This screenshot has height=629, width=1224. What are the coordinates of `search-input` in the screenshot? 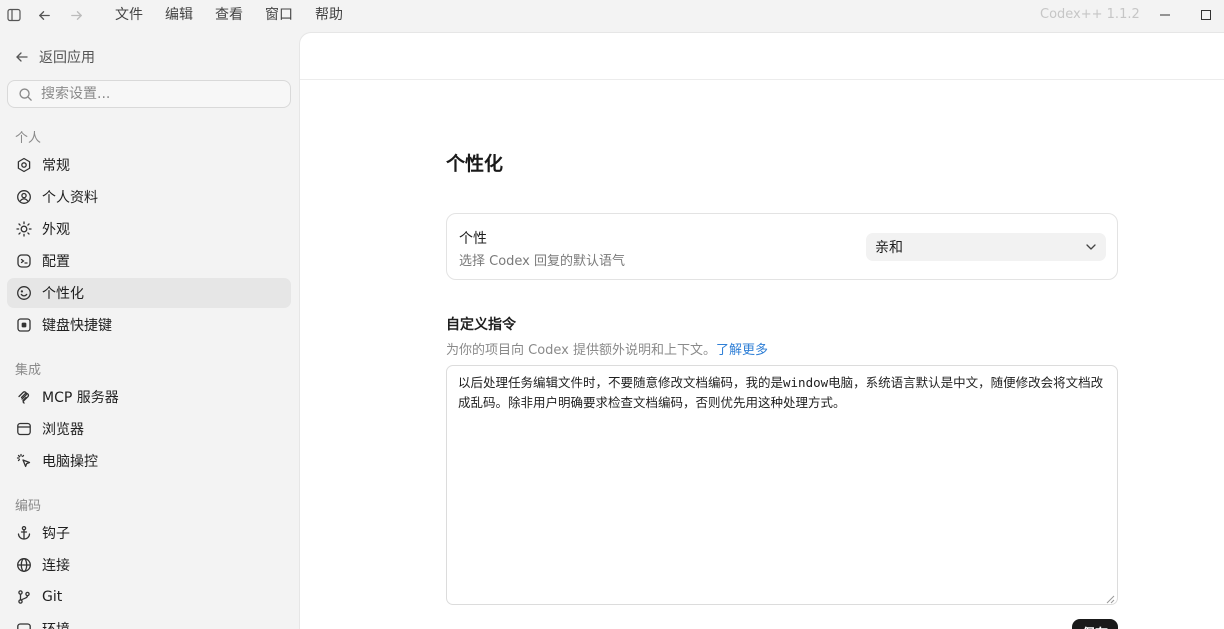 It's located at (151, 94).